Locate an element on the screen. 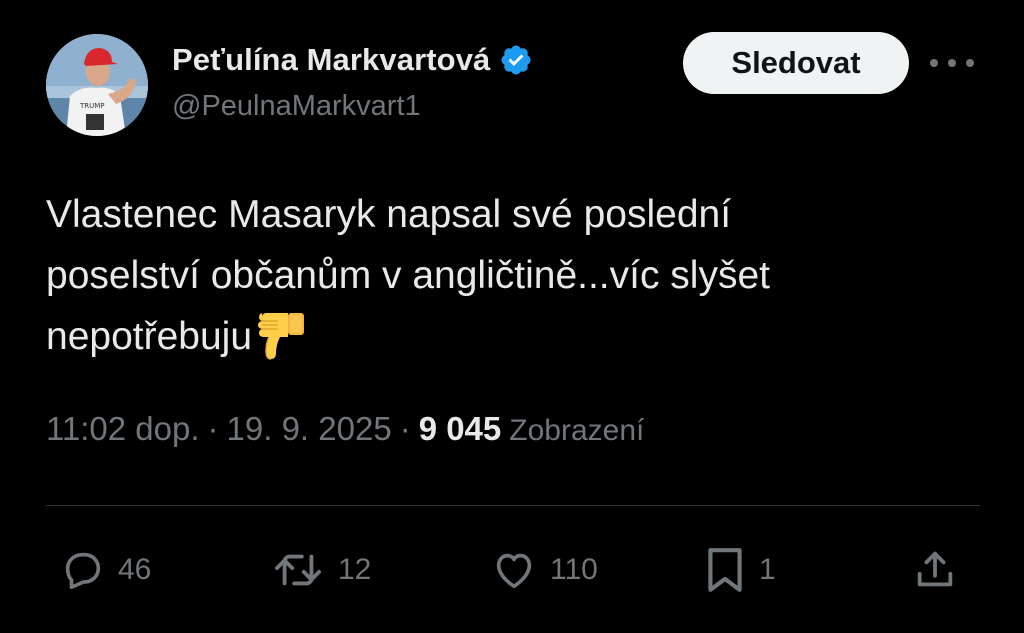 This screenshot has height=633, width=1024. verified-badge-icon is located at coordinates (516, 60).